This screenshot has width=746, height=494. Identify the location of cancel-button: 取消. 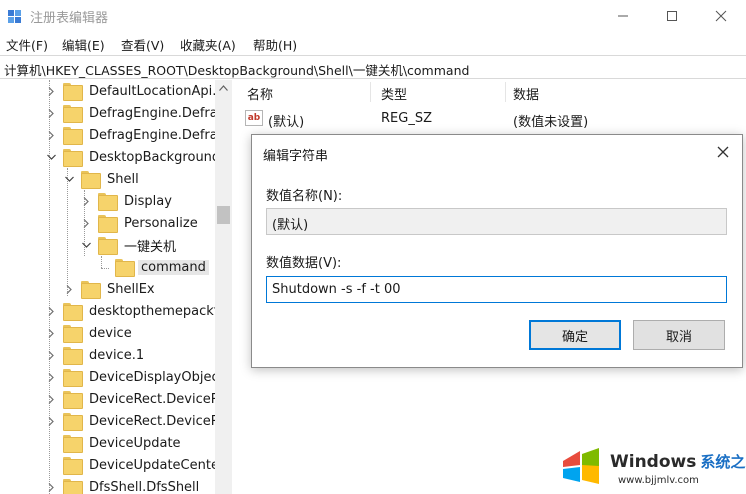
(679, 335).